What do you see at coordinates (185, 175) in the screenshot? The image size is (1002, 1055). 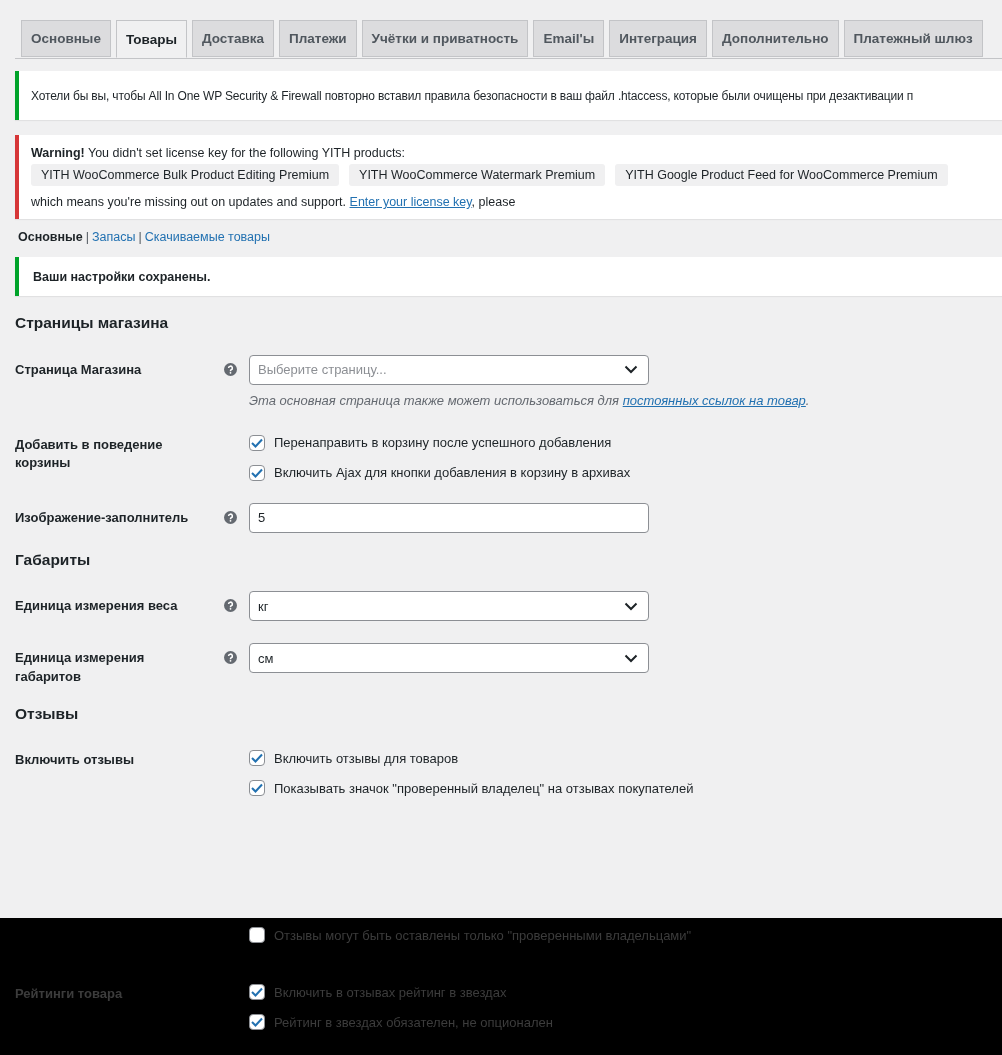 I see `product-tag: YITH WooCommerce Bulk Product Editing Premium` at bounding box center [185, 175].